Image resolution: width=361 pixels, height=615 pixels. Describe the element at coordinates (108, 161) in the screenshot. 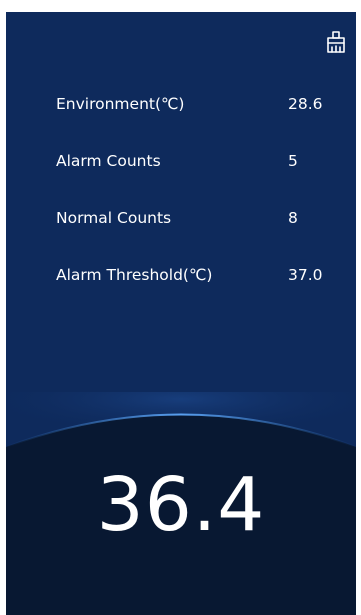

I see `alarm-counts-label: Alarm Counts` at that location.